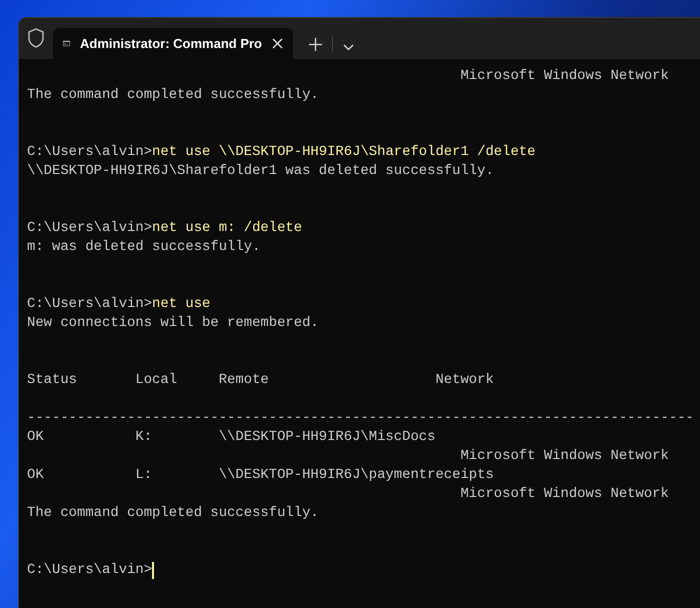 This screenshot has height=608, width=700. Describe the element at coordinates (181, 304) in the screenshot. I see `command-text: net use` at that location.